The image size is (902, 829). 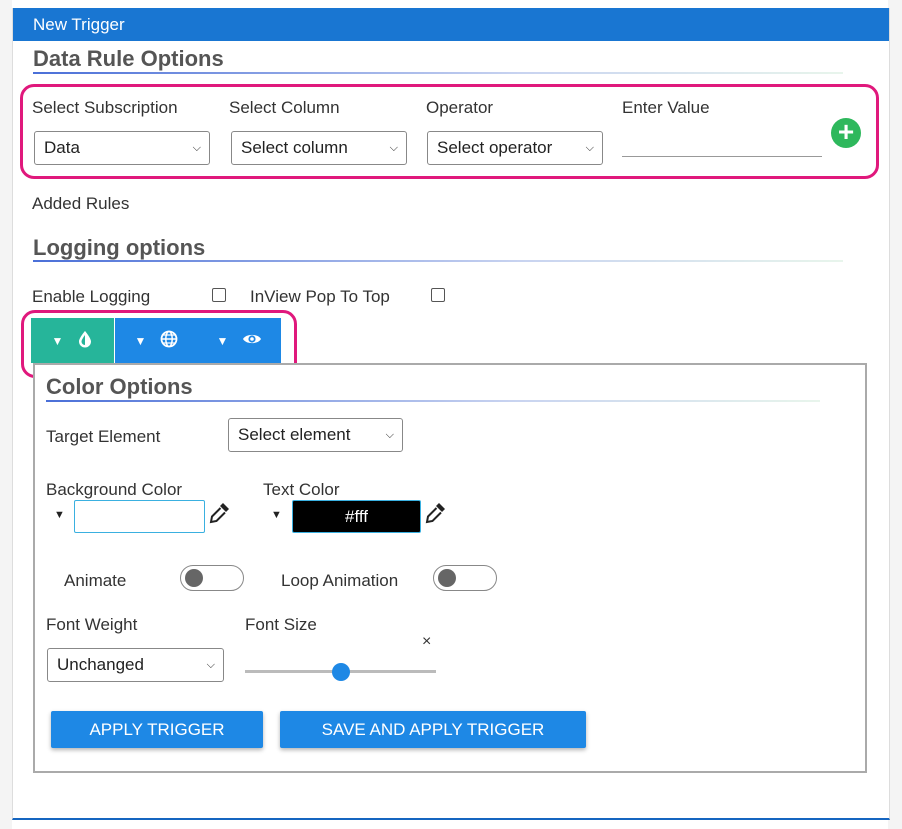 I want to click on text-color-input: #fff, so click(x=356, y=516).